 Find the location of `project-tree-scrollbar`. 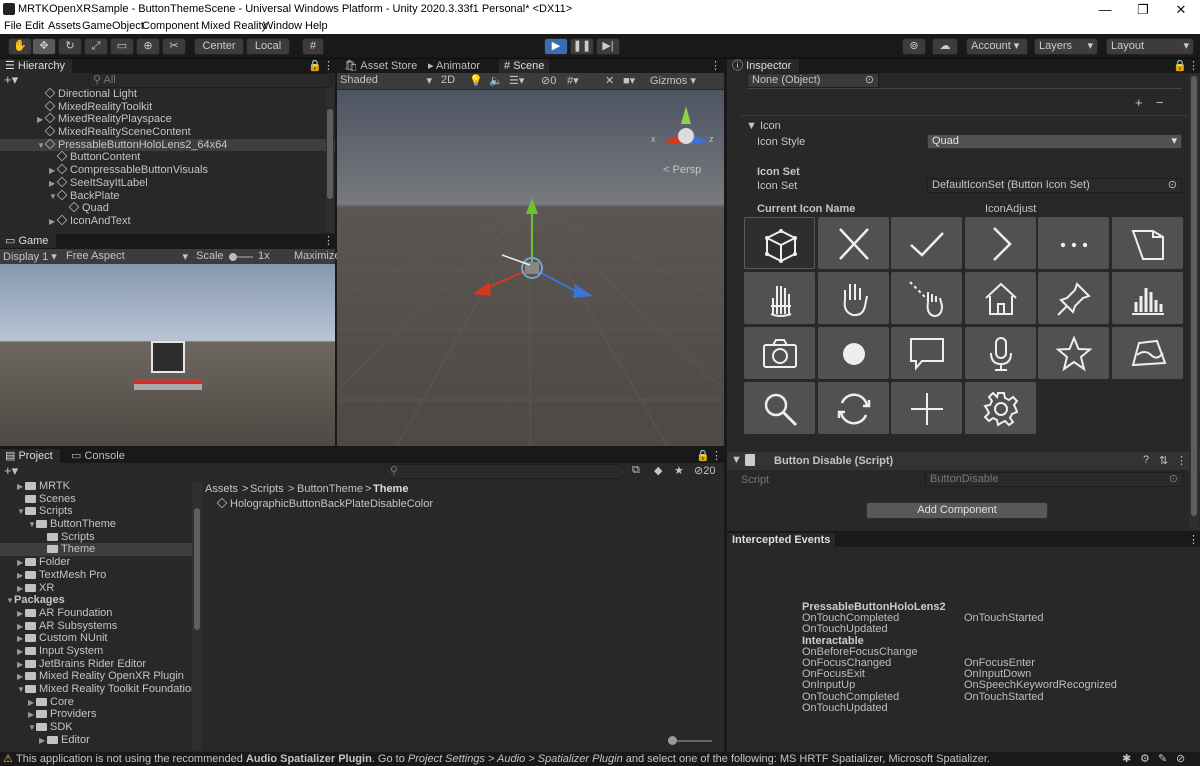

project-tree-scrollbar is located at coordinates (197, 616).